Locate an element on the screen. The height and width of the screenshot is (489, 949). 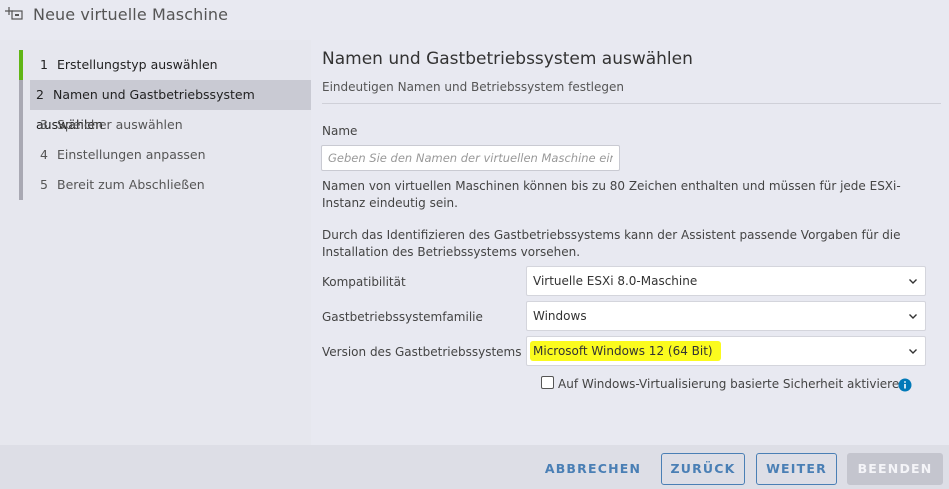
title-bar: Neue virtuelle Maschine is located at coordinates (474, 16).